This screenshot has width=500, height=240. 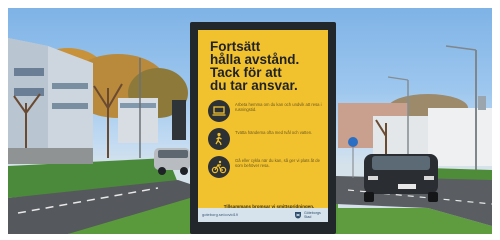 What do you see at coordinates (219, 111) in the screenshot?
I see `laptop-icon` at bounding box center [219, 111].